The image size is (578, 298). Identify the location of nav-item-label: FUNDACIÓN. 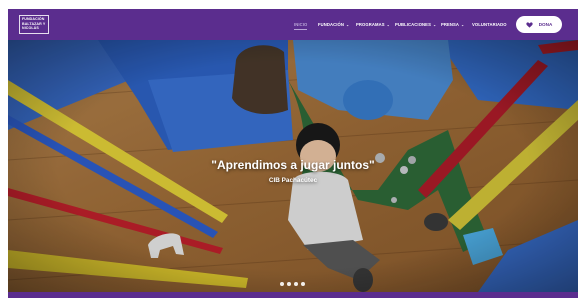
(331, 24).